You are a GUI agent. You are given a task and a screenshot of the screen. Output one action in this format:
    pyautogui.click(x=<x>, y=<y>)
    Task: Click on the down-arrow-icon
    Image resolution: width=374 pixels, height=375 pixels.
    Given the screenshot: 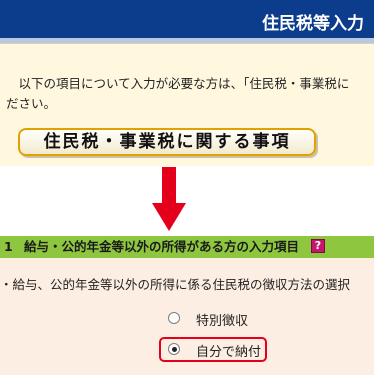 What is the action you would take?
    pyautogui.click(x=169, y=199)
    